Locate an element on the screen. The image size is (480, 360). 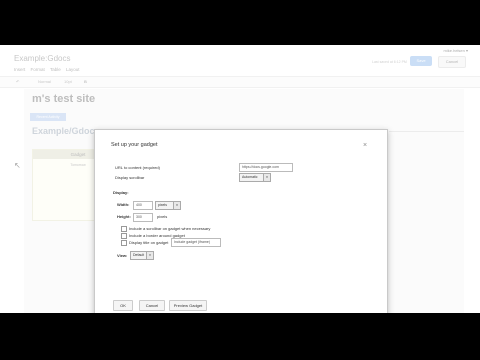
cancel-button: Cancel is located at coordinates (152, 305).